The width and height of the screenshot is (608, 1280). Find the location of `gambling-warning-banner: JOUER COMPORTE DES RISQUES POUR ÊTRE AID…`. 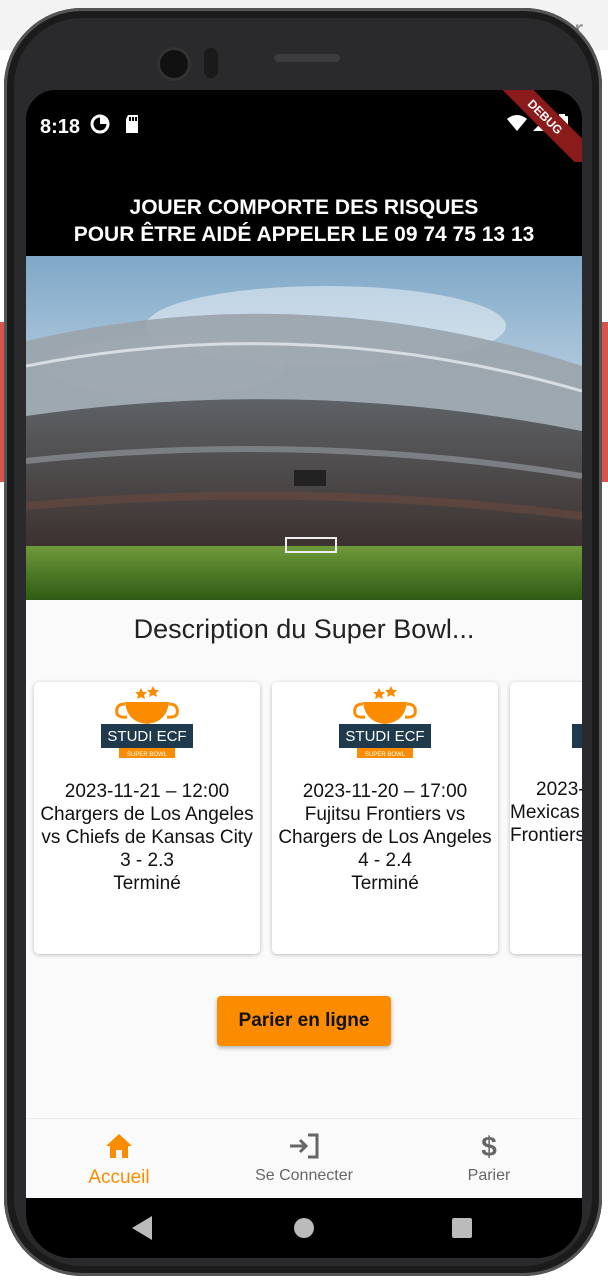

gambling-warning-banner: JOUER COMPORTE DES RISQUES POUR ÊTRE AID… is located at coordinates (304, 209).